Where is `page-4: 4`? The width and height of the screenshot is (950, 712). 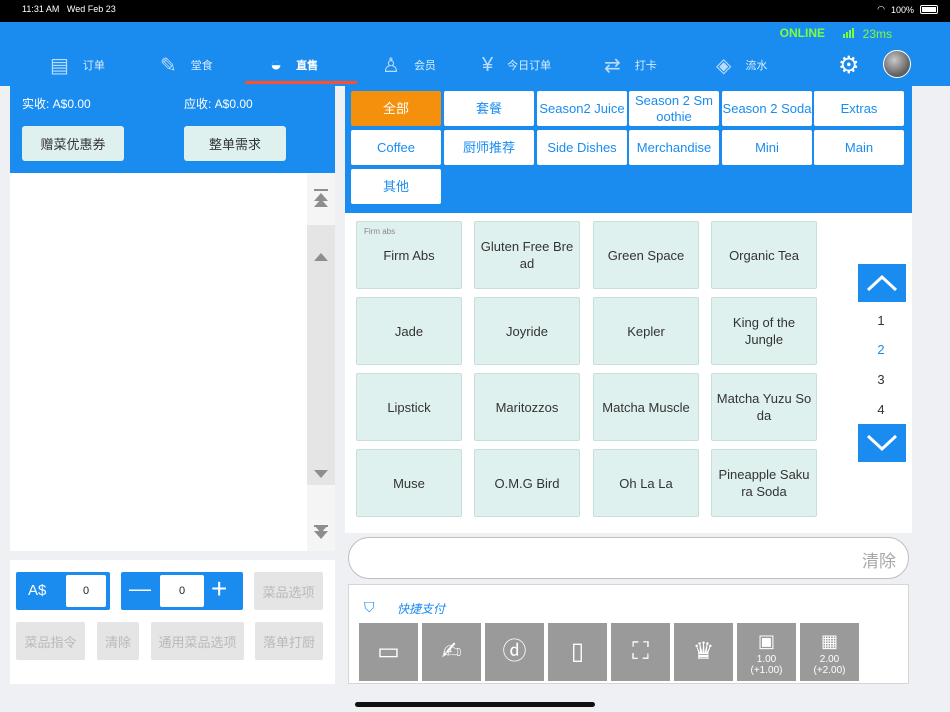 page-4: 4 is located at coordinates (881, 409).